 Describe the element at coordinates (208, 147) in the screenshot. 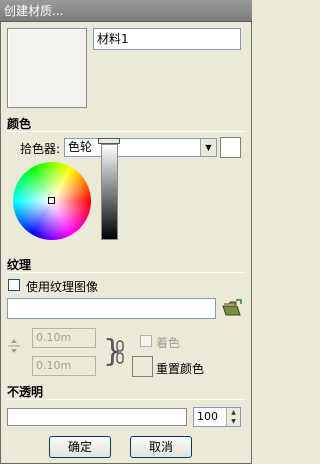

I see `dropdown-arrow-icon: ▼` at that location.